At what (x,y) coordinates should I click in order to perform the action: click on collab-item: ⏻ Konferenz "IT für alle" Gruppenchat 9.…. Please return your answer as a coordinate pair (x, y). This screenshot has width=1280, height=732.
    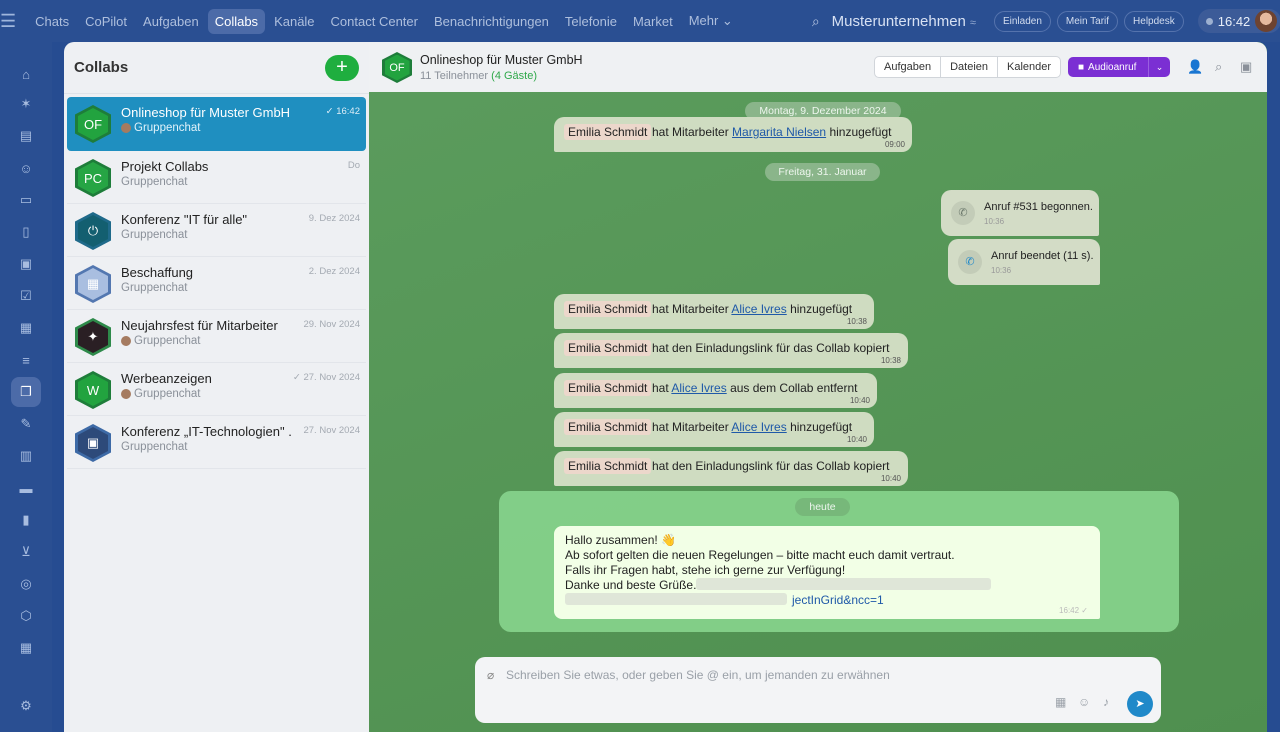
    Looking at the image, I should click on (216, 230).